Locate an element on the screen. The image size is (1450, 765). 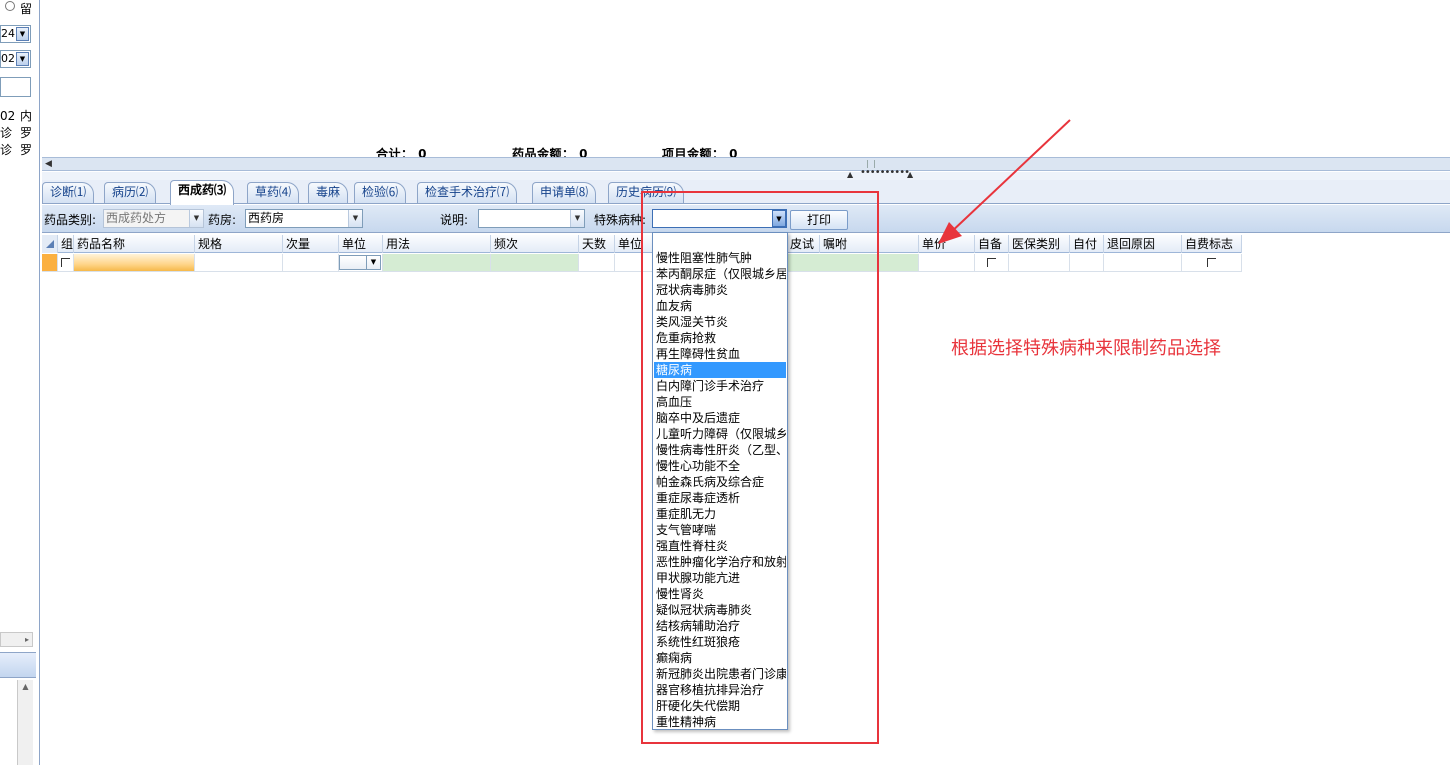
dropdown-option: 血友病 is located at coordinates (720, 306).